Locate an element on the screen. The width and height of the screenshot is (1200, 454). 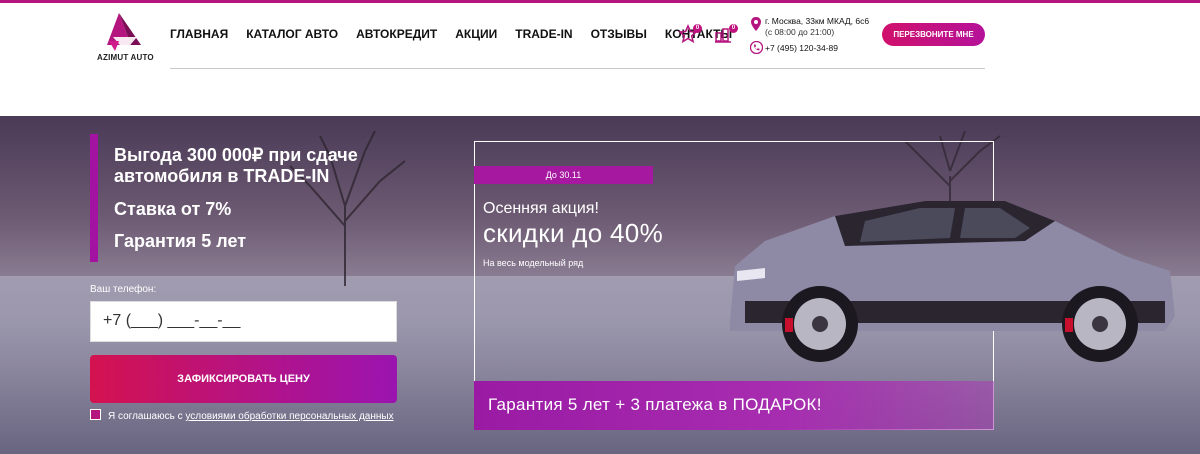
nav-item-credit: АВТОКРЕДИТ is located at coordinates (396, 34).